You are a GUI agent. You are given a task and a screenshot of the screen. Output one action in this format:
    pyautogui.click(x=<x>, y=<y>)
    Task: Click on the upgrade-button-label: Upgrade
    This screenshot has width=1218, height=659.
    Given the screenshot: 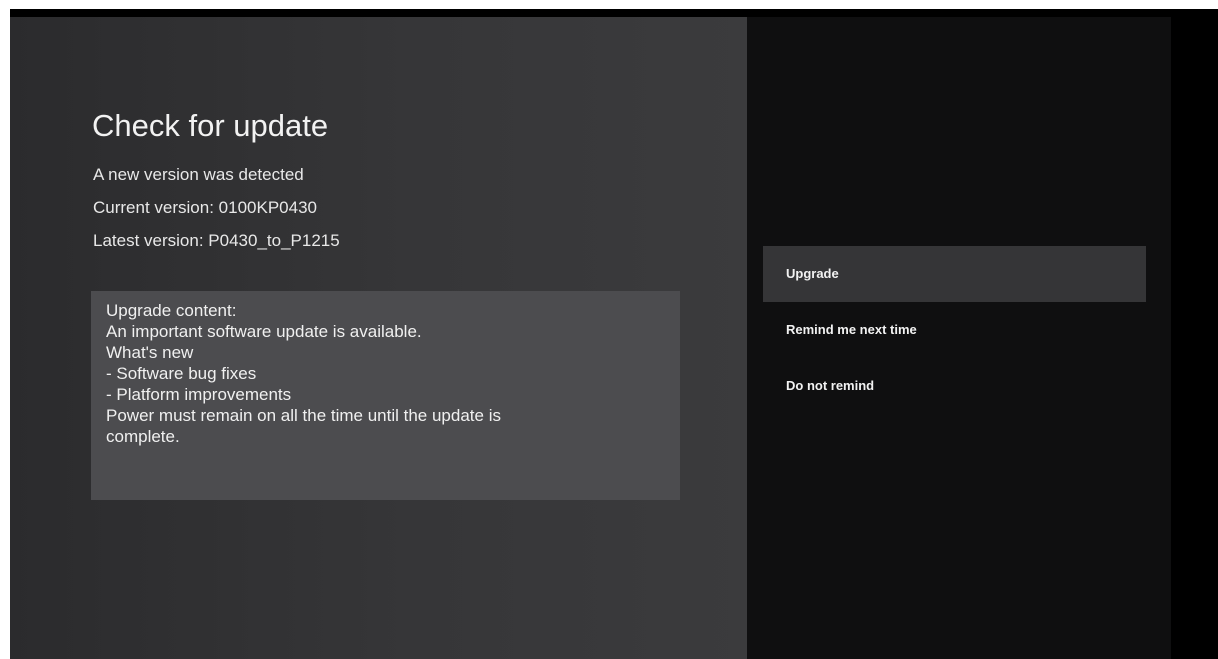 What is the action you would take?
    pyautogui.click(x=812, y=273)
    